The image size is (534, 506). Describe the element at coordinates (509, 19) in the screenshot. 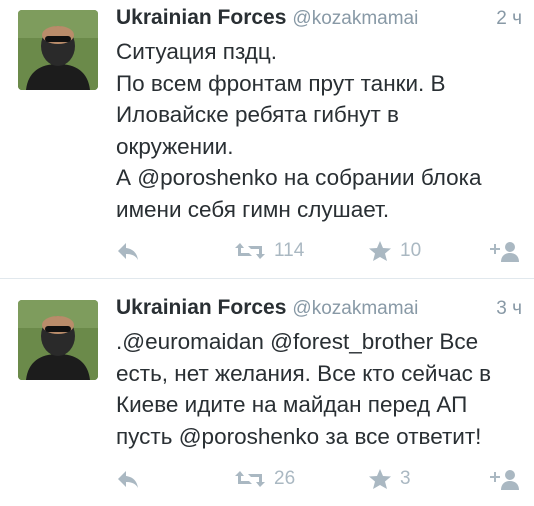

I see `timestamp: 2 ч` at that location.